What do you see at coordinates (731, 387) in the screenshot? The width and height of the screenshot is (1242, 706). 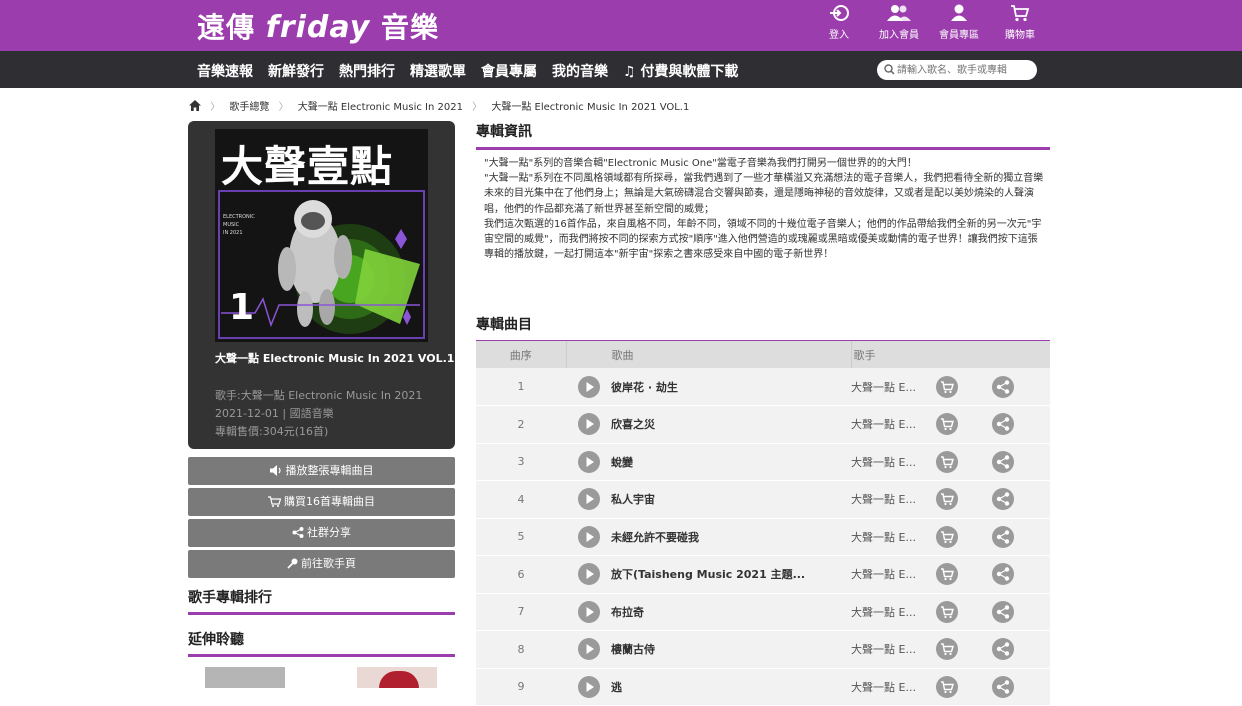 I see `track-title: 彼岸花 · 劫生` at bounding box center [731, 387].